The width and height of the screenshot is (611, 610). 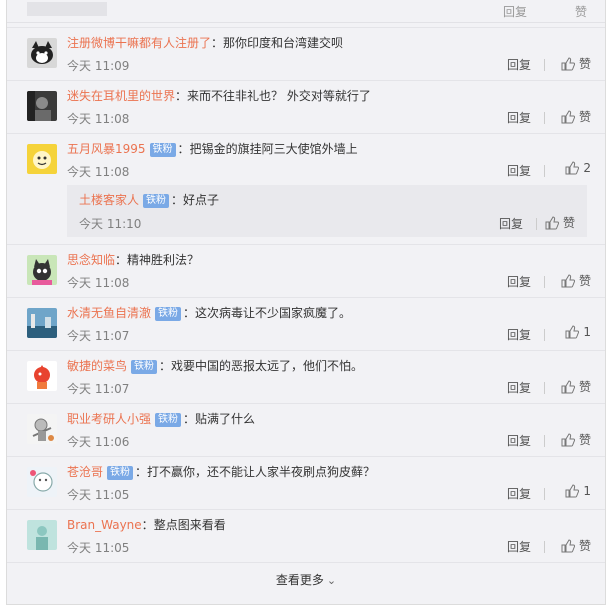 I want to click on comment-body: 思念知临：精神胜利法？, so click(x=133, y=260).